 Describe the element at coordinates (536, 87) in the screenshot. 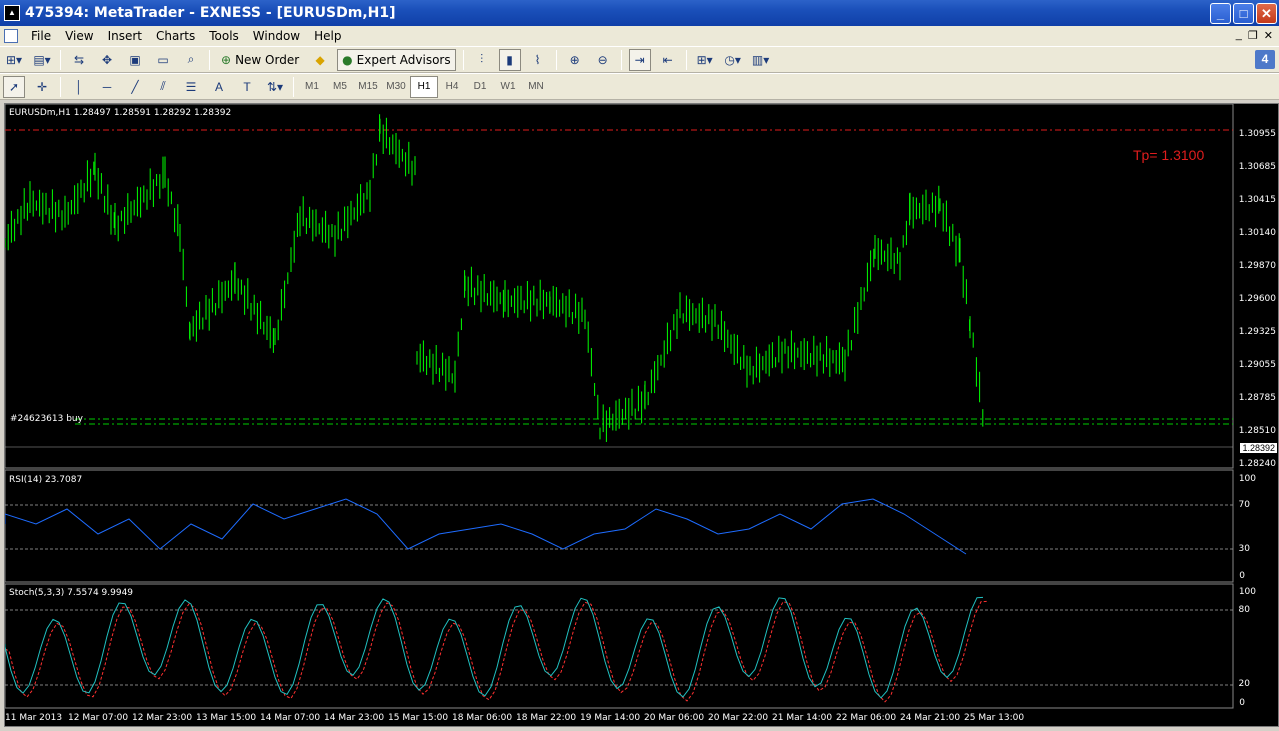

I see `tf-mn: MN` at that location.